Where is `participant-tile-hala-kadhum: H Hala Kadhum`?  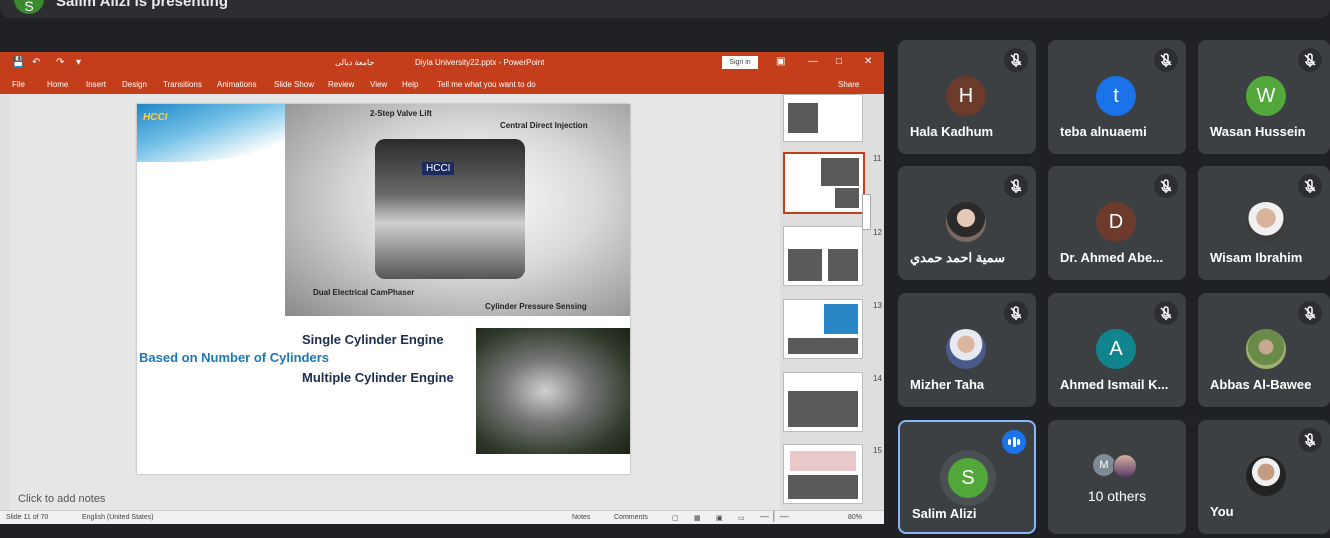 participant-tile-hala-kadhum: H Hala Kadhum is located at coordinates (967, 97).